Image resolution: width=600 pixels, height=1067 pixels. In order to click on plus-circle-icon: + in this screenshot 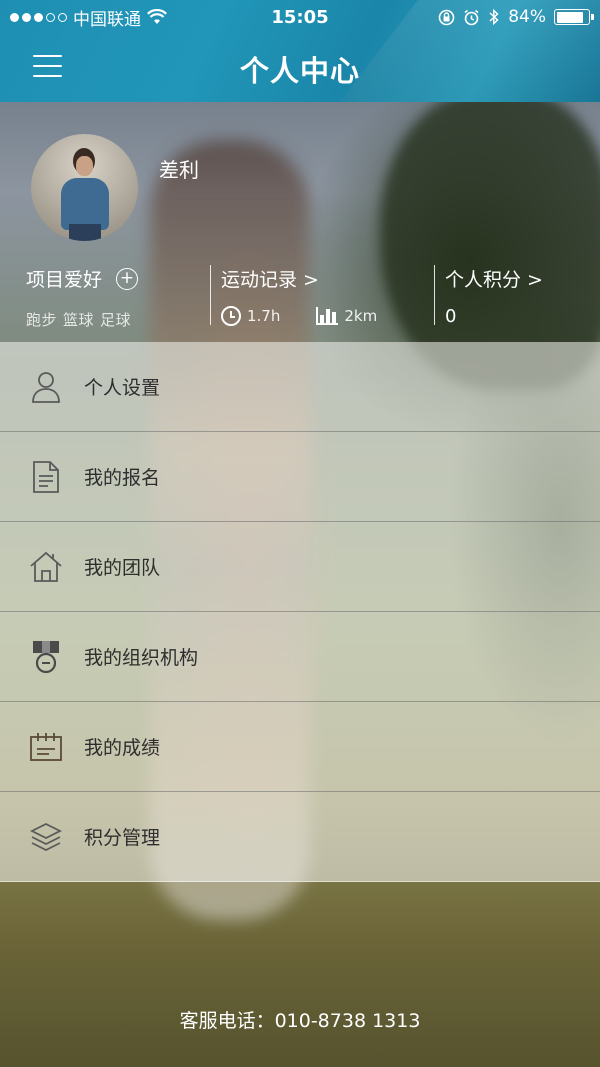, I will do `click(127, 278)`.